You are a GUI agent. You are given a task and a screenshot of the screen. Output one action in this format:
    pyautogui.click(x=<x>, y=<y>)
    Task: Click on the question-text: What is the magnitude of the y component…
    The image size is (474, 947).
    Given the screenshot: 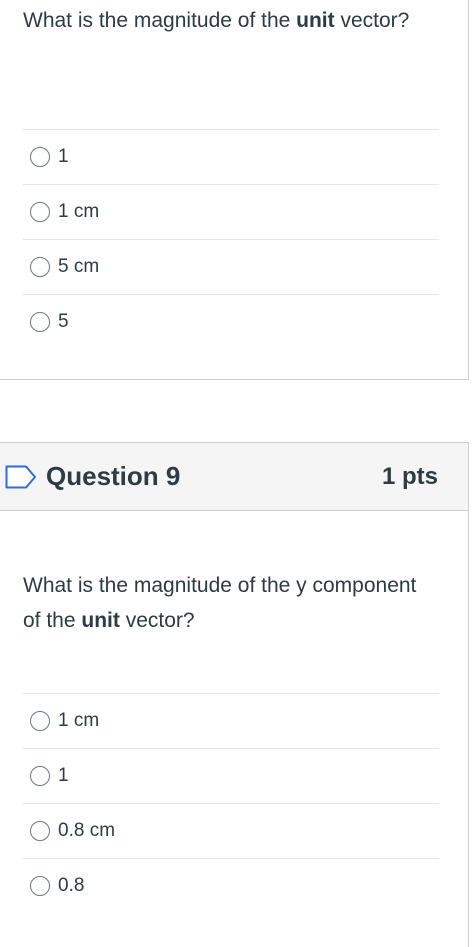 What is the action you would take?
    pyautogui.click(x=223, y=603)
    